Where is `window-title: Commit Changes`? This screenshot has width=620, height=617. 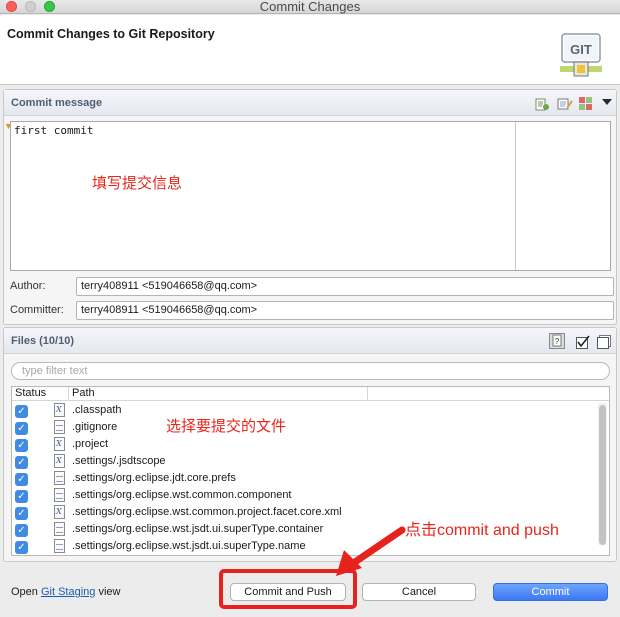
window-title: Commit Changes is located at coordinates (310, 7).